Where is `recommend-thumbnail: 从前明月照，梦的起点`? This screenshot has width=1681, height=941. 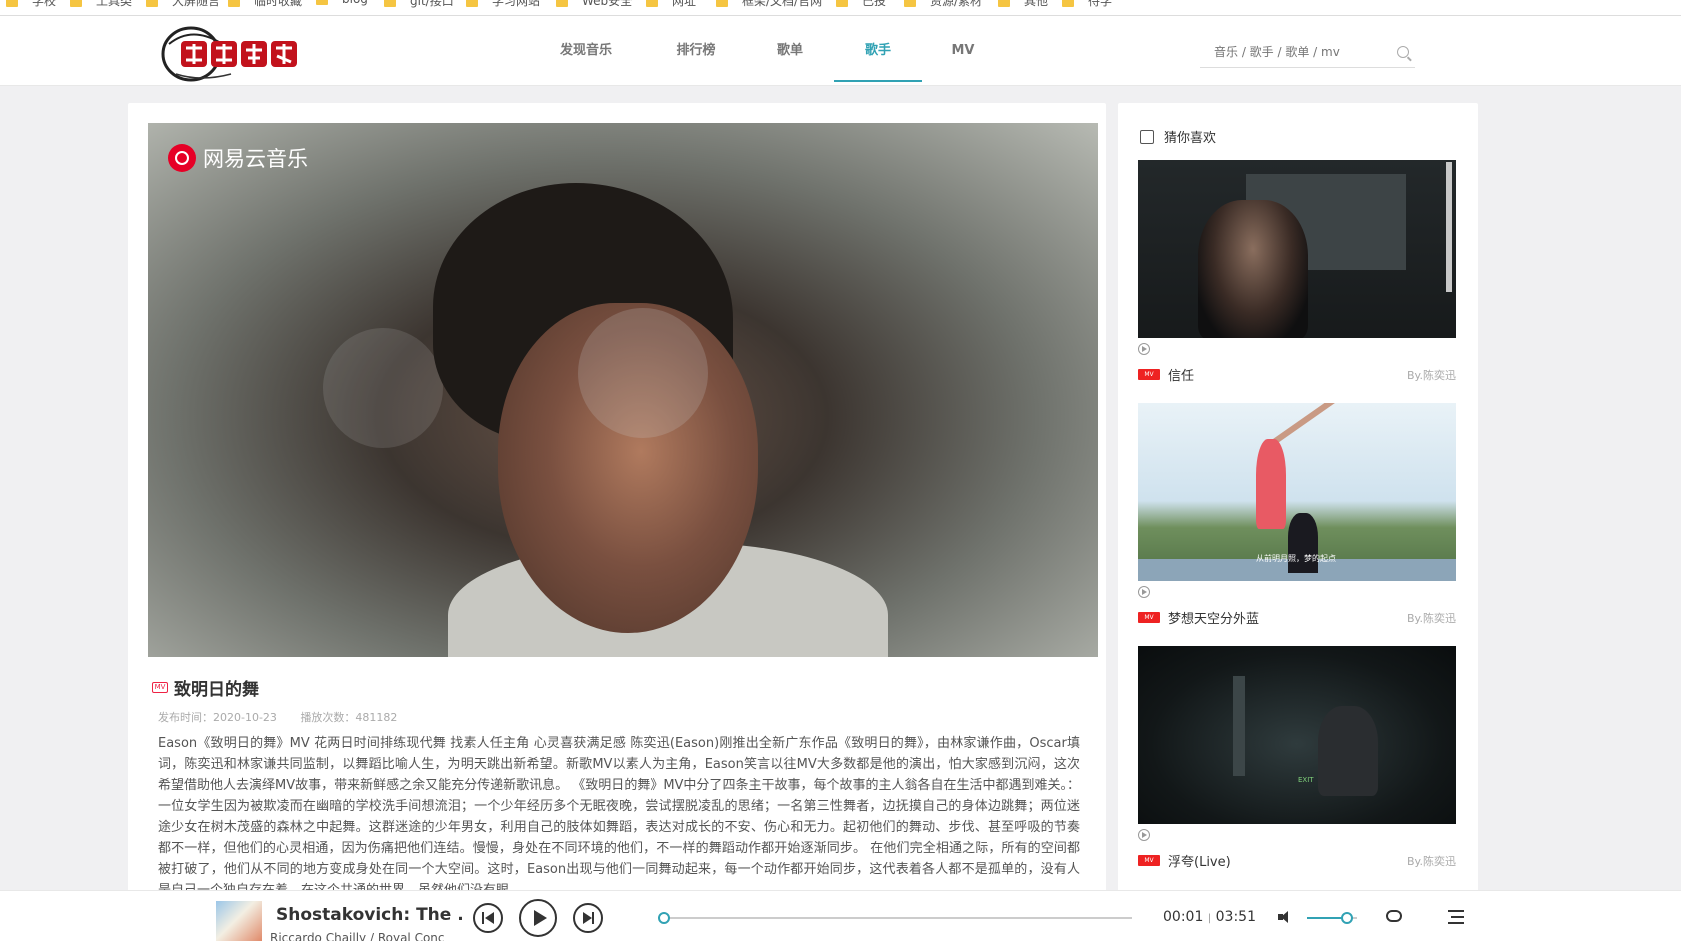
recommend-thumbnail: 从前明月照，梦的起点 is located at coordinates (1297, 492).